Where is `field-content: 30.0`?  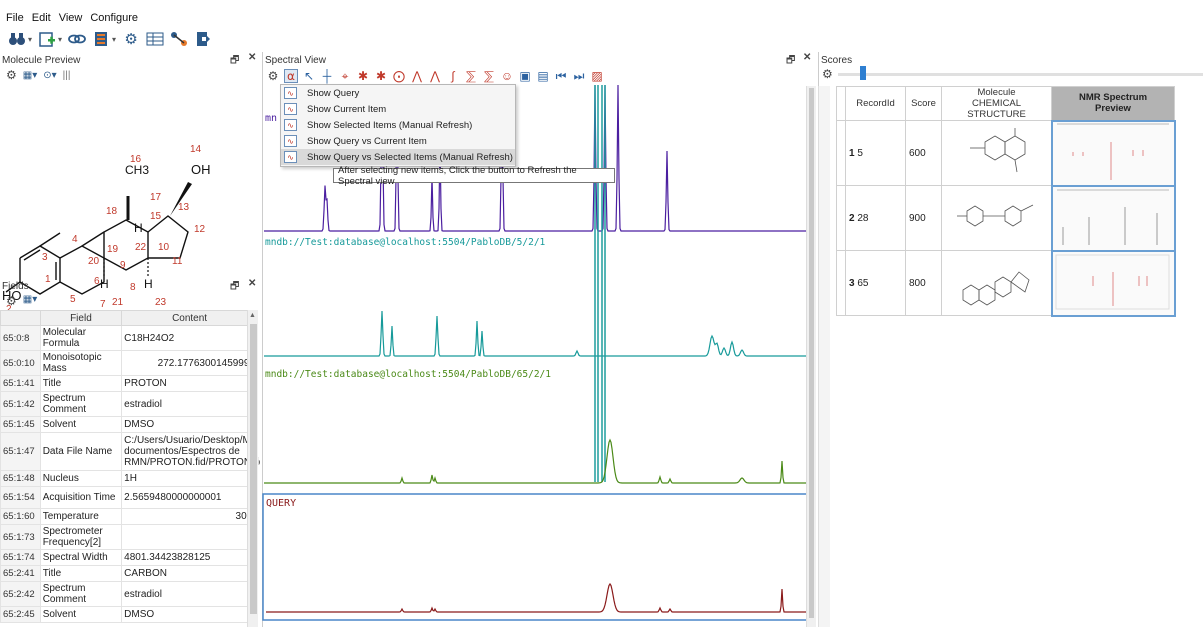 field-content: 30.0 is located at coordinates (189, 516).